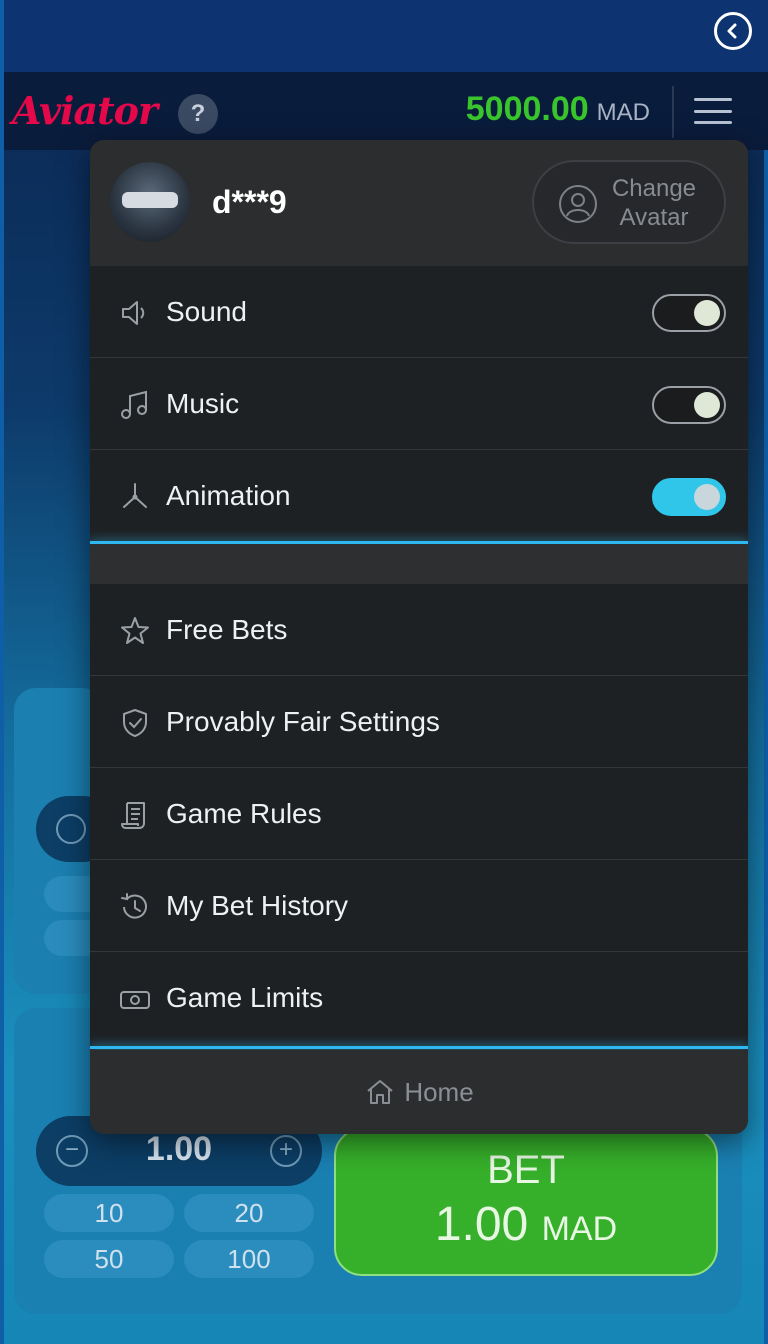  What do you see at coordinates (206, 311) in the screenshot?
I see `setting-label: Sound` at bounding box center [206, 311].